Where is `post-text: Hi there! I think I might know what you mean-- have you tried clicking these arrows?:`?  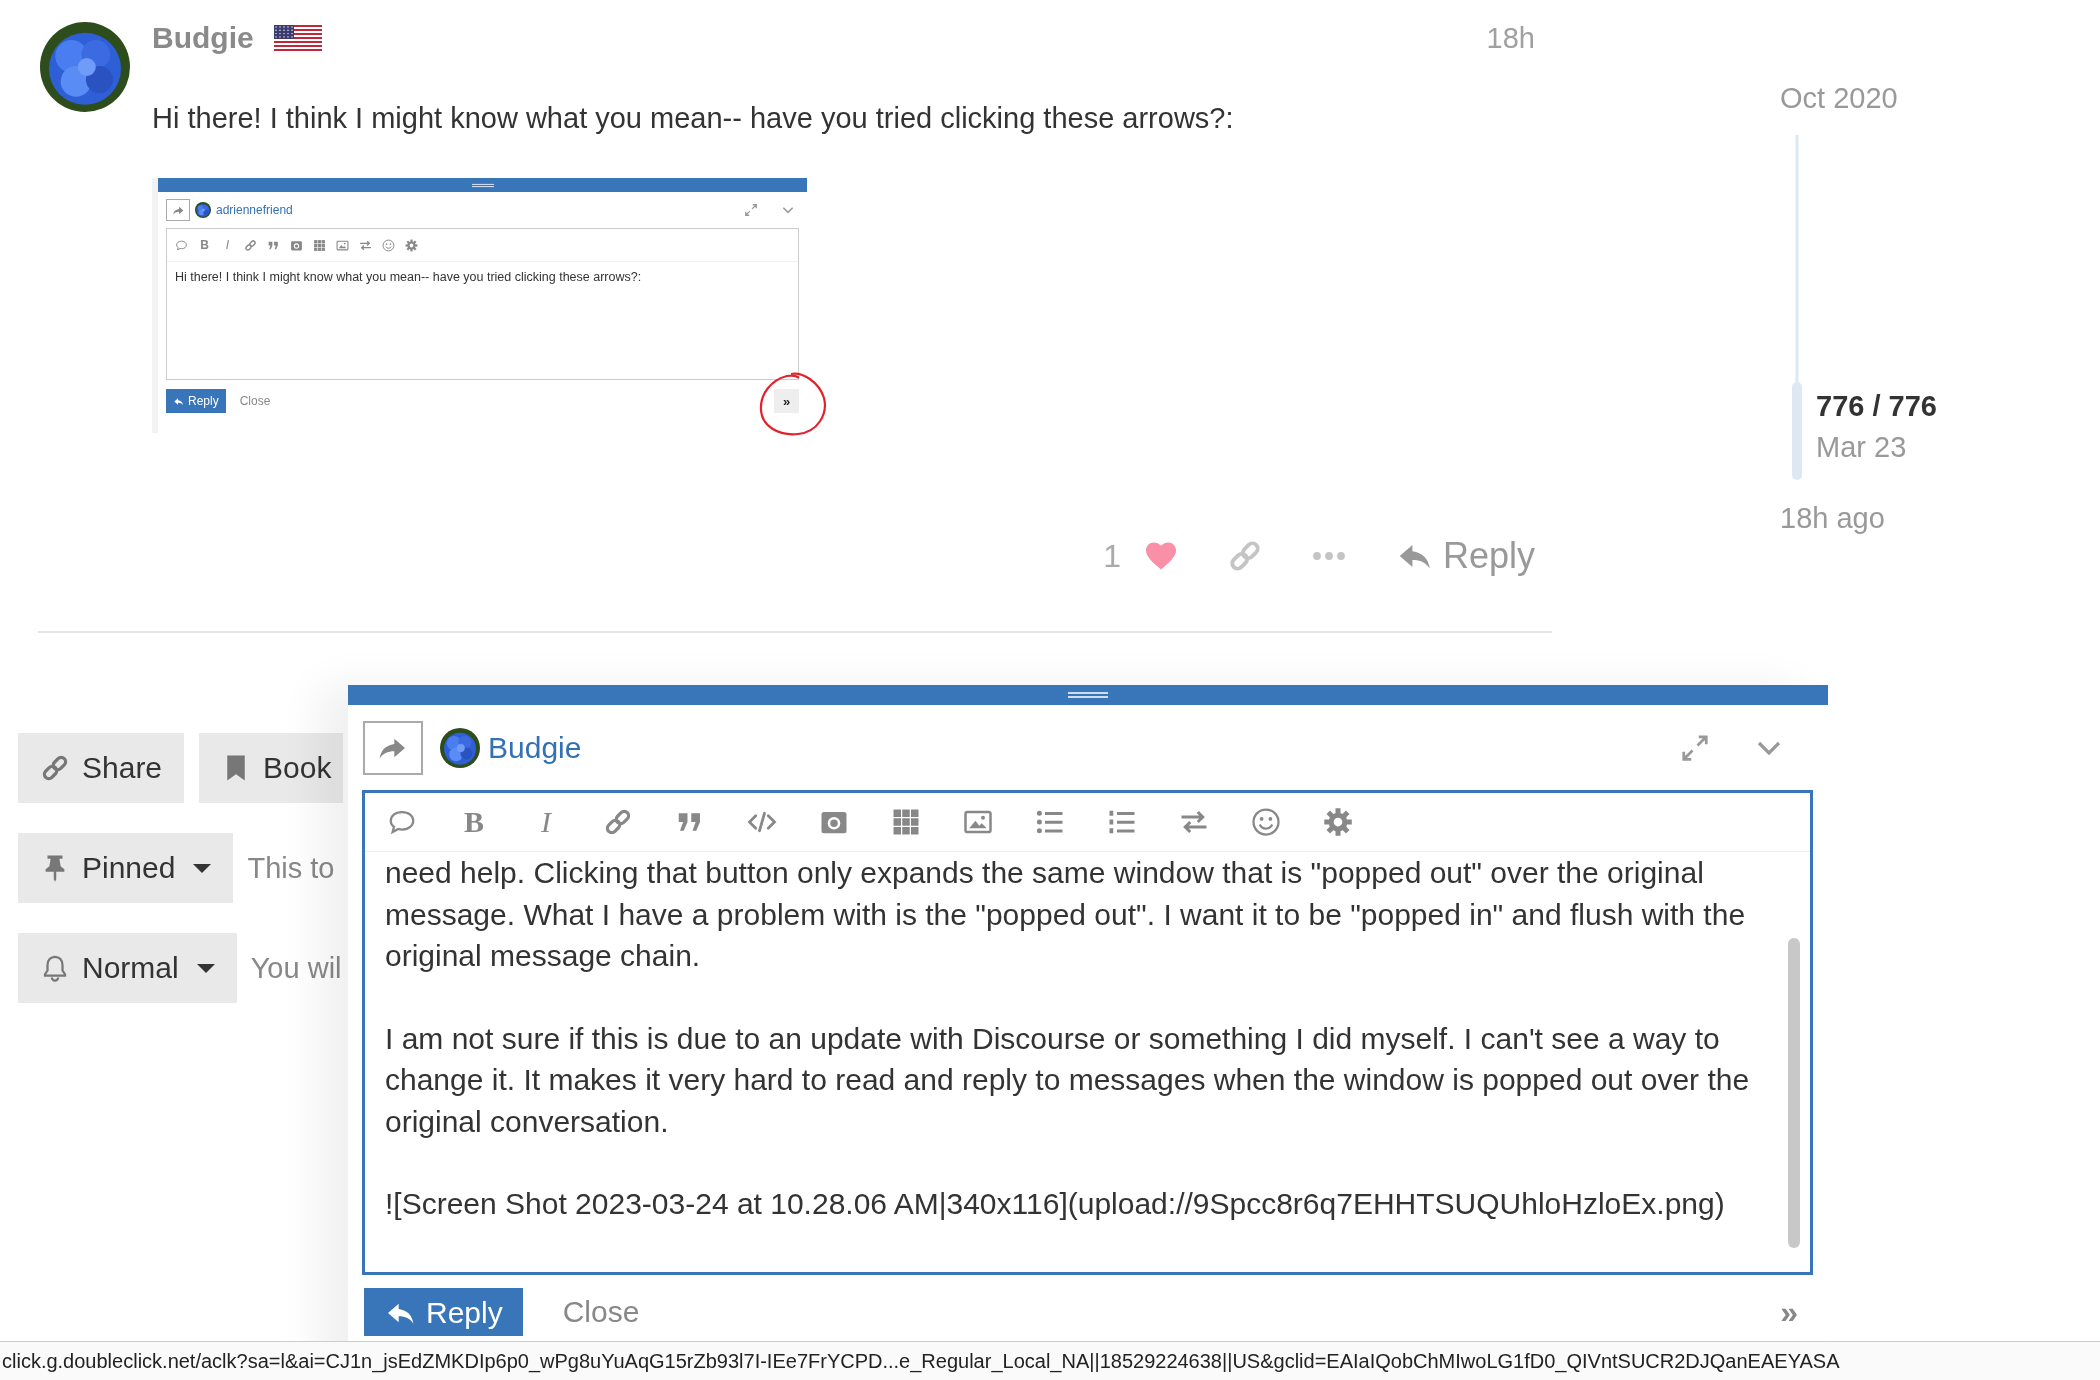 post-text: Hi there! I think I might know what you mean-- have you tried clicking these arrows?: is located at coordinates (693, 118).